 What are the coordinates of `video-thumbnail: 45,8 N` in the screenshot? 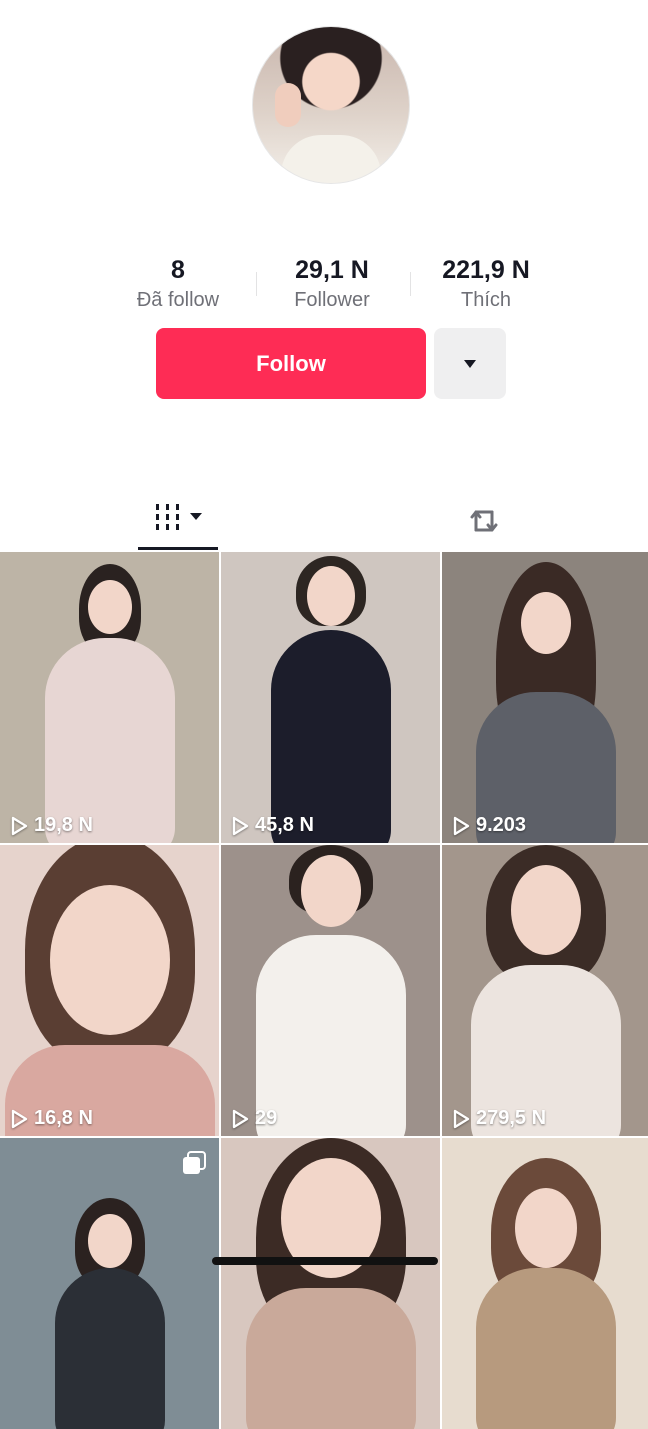 It's located at (330, 697).